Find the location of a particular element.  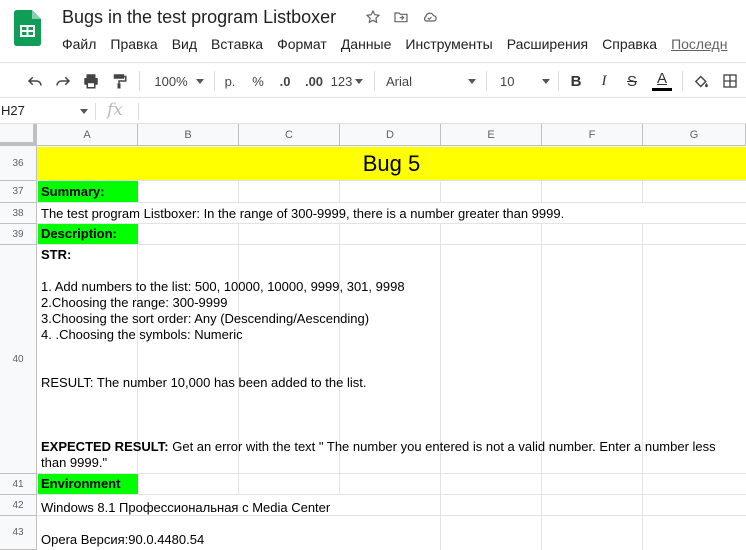

text-color-button: A is located at coordinates (662, 81).